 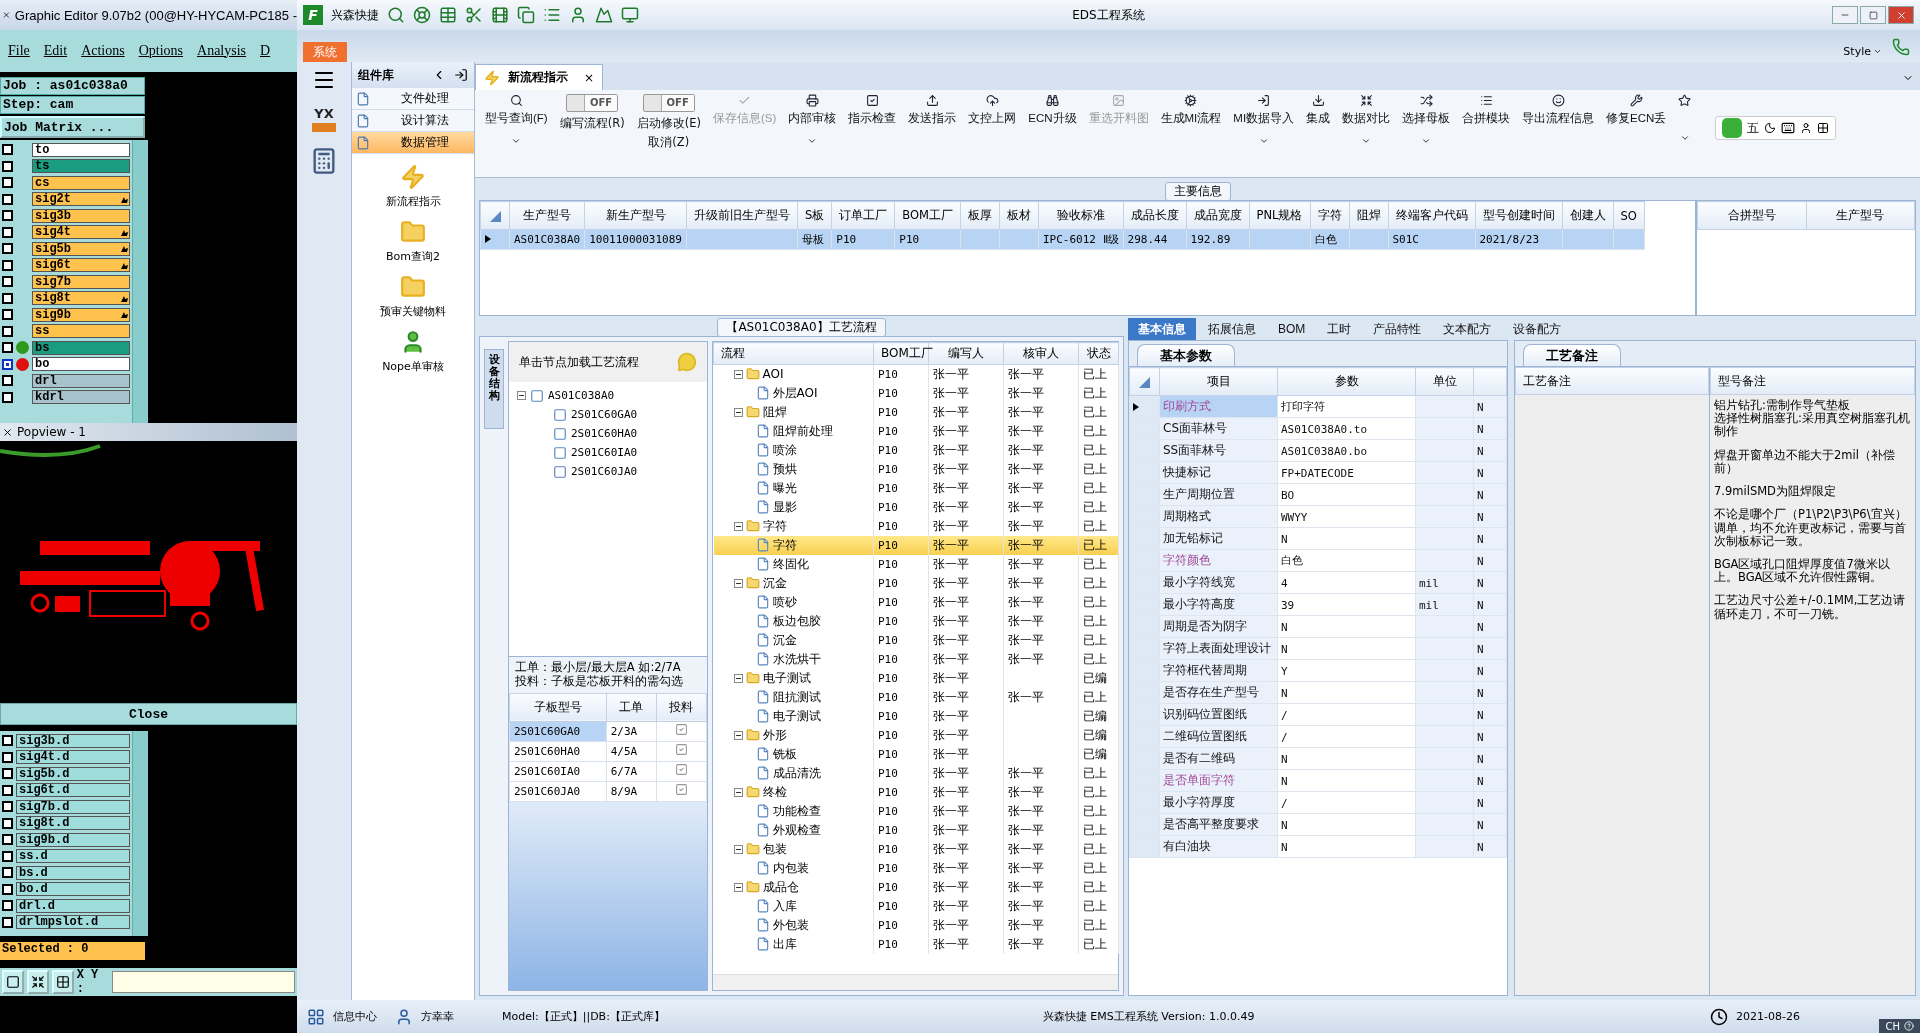 I want to click on column-header: 工单, so click(x=631, y=707).